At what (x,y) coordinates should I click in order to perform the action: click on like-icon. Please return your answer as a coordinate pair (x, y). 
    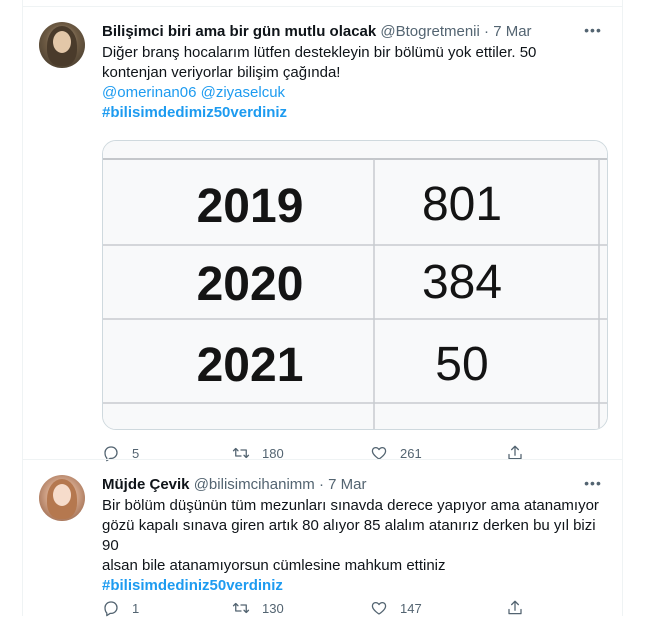
    Looking at the image, I should click on (379, 608).